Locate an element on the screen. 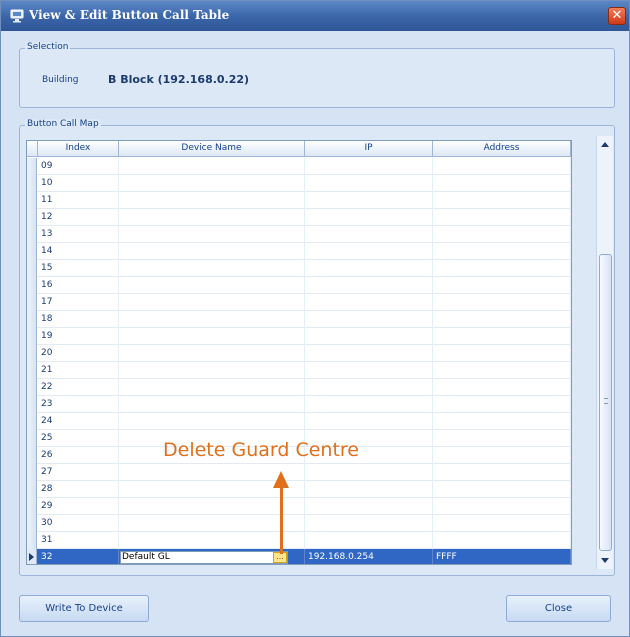  cell-index: 16 is located at coordinates (78, 285).